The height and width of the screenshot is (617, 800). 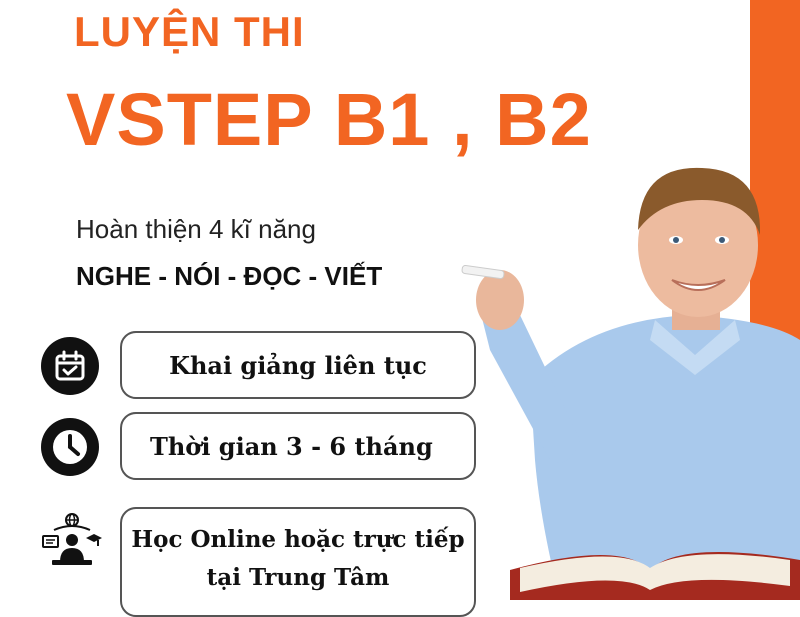 What do you see at coordinates (298, 562) in the screenshot?
I see `feature-box-study-mode: Học Online hoặc trực tiếp tại Trung Tâm` at bounding box center [298, 562].